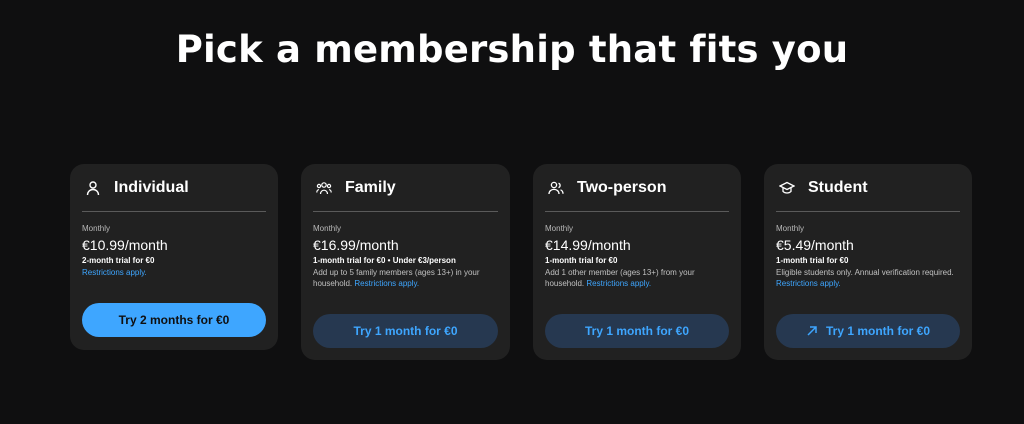  Describe the element at coordinates (118, 260) in the screenshot. I see `plan-trial: 2-month trial for €0` at that location.